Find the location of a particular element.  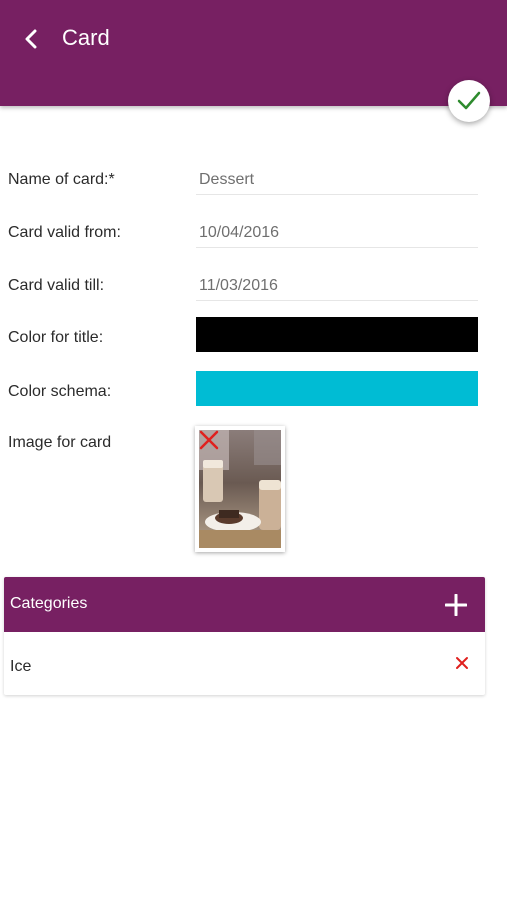

add-category-button is located at coordinates (456, 605).